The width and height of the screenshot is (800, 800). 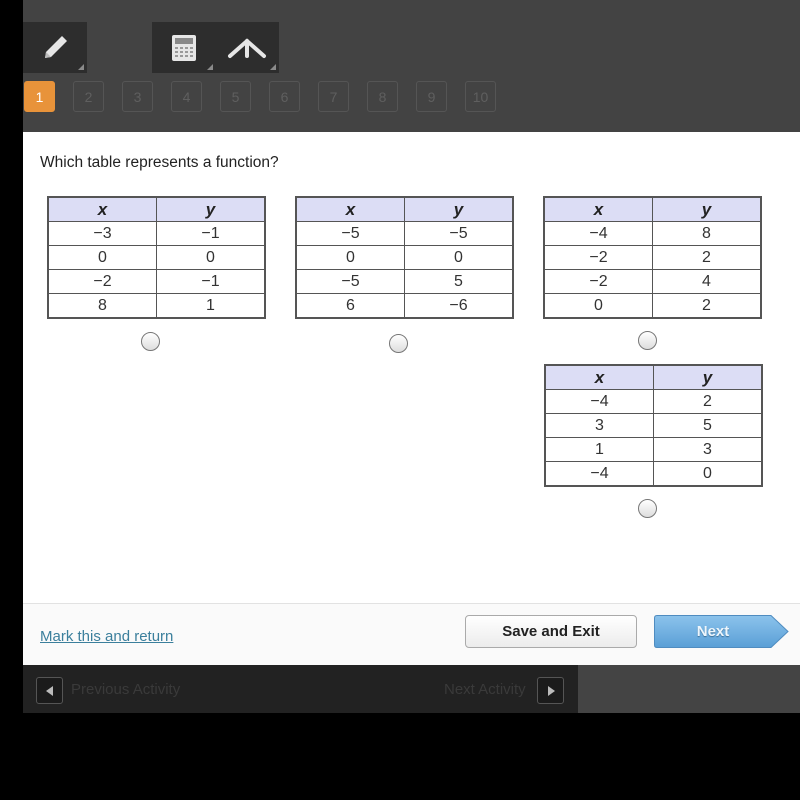 I want to click on y-cell: −5, so click(x=459, y=233).